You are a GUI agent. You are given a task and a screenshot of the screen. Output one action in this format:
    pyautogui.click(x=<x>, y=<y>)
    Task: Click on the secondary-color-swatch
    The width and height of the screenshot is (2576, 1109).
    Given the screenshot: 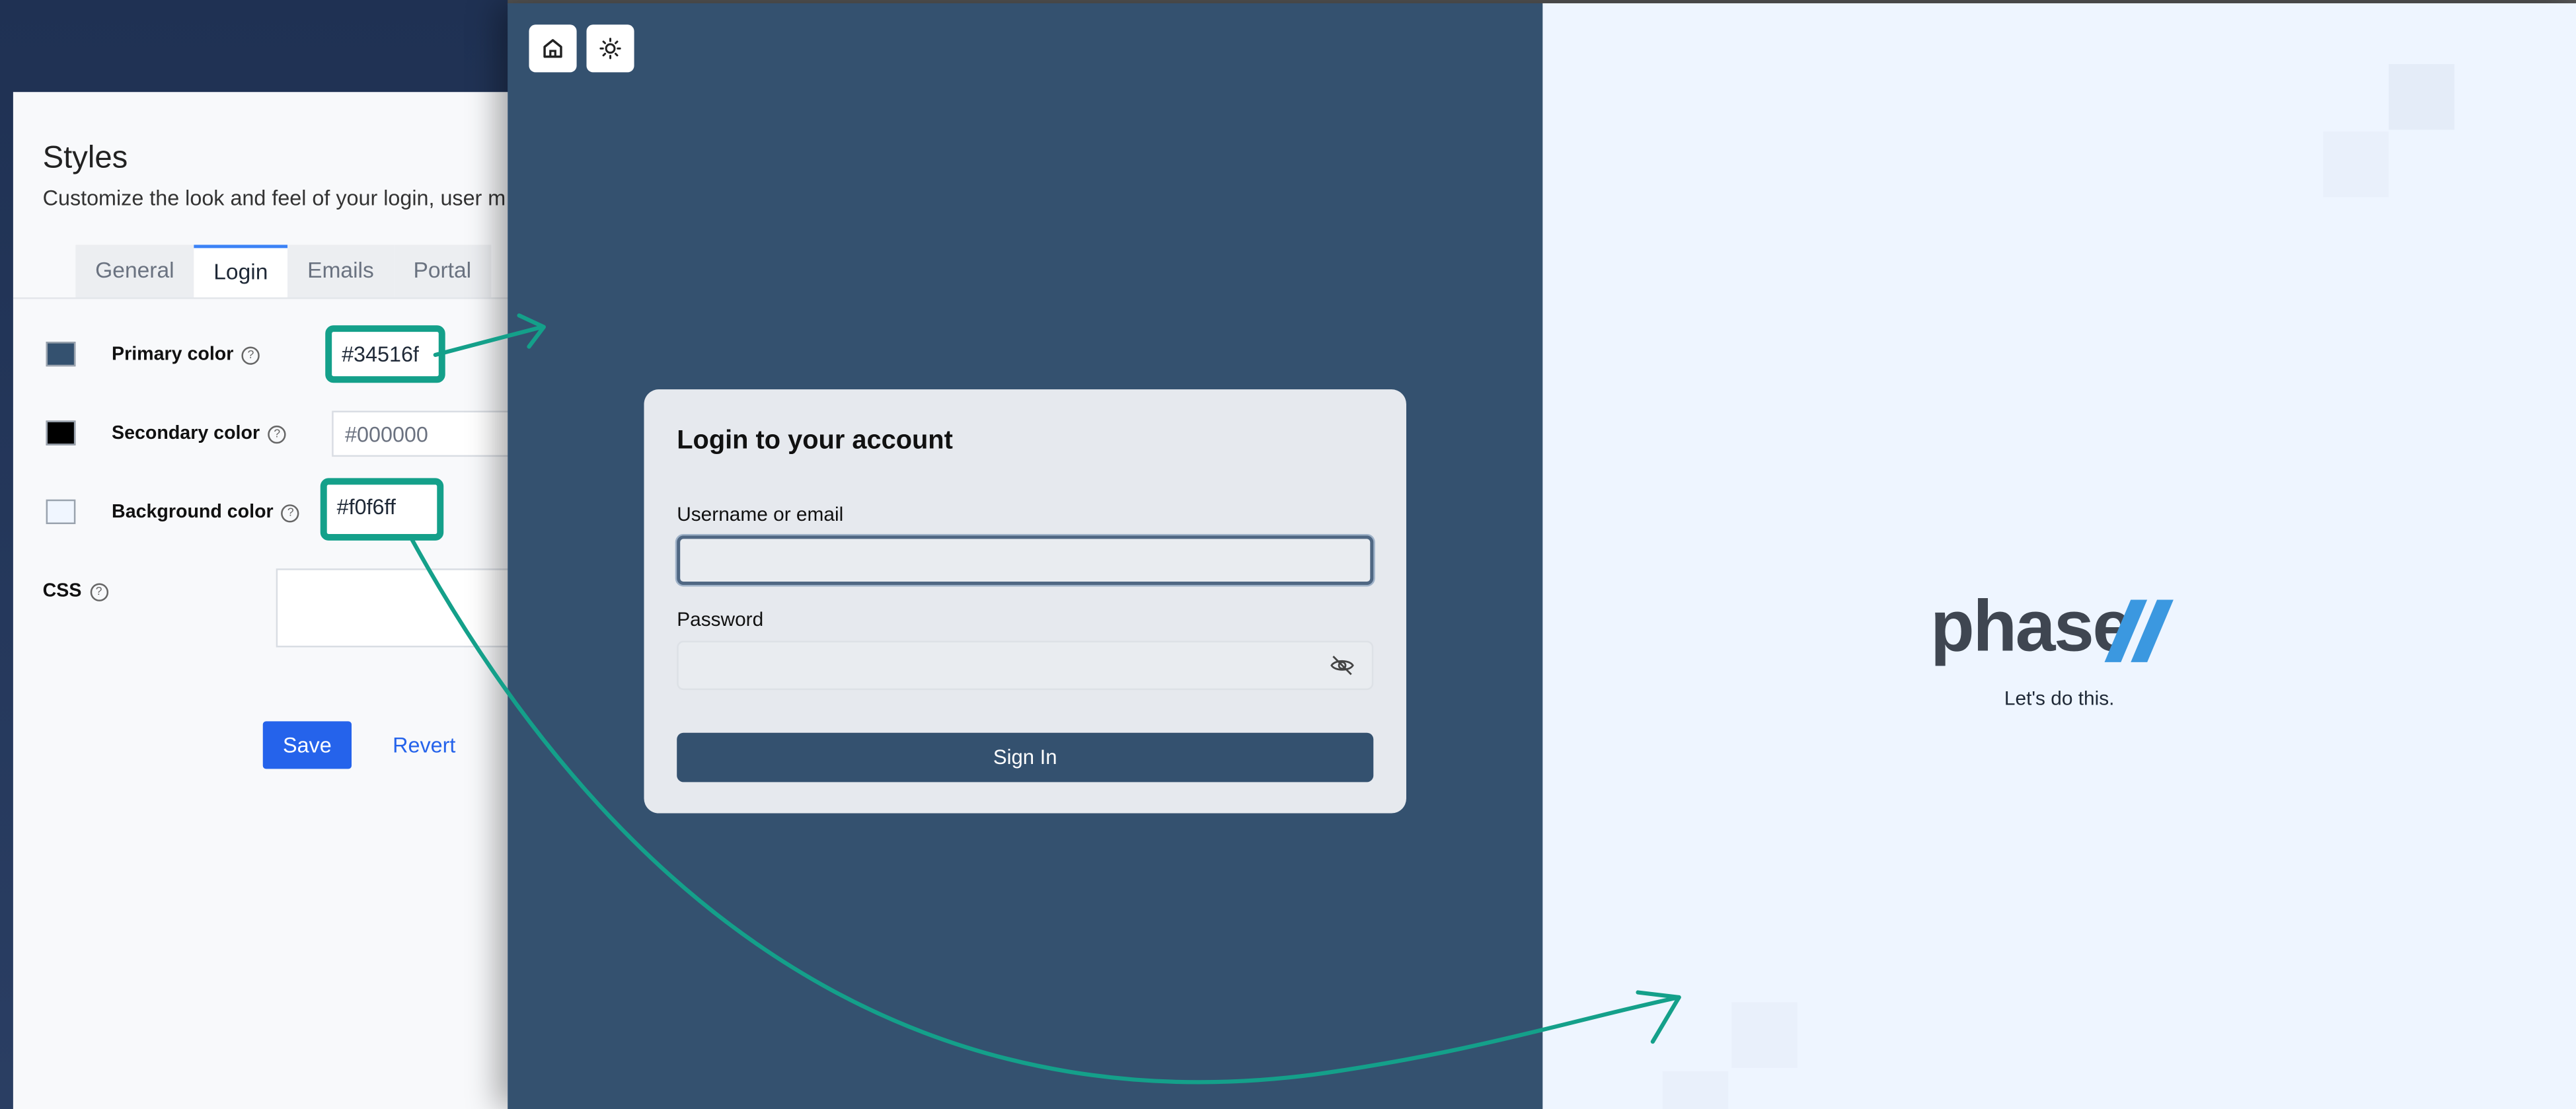 What is the action you would take?
    pyautogui.click(x=61, y=432)
    